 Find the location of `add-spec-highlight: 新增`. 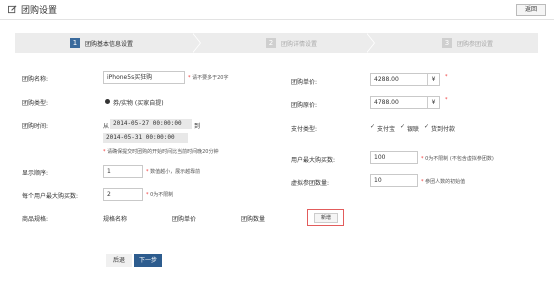

add-spec-highlight: 新增 is located at coordinates (325, 217).